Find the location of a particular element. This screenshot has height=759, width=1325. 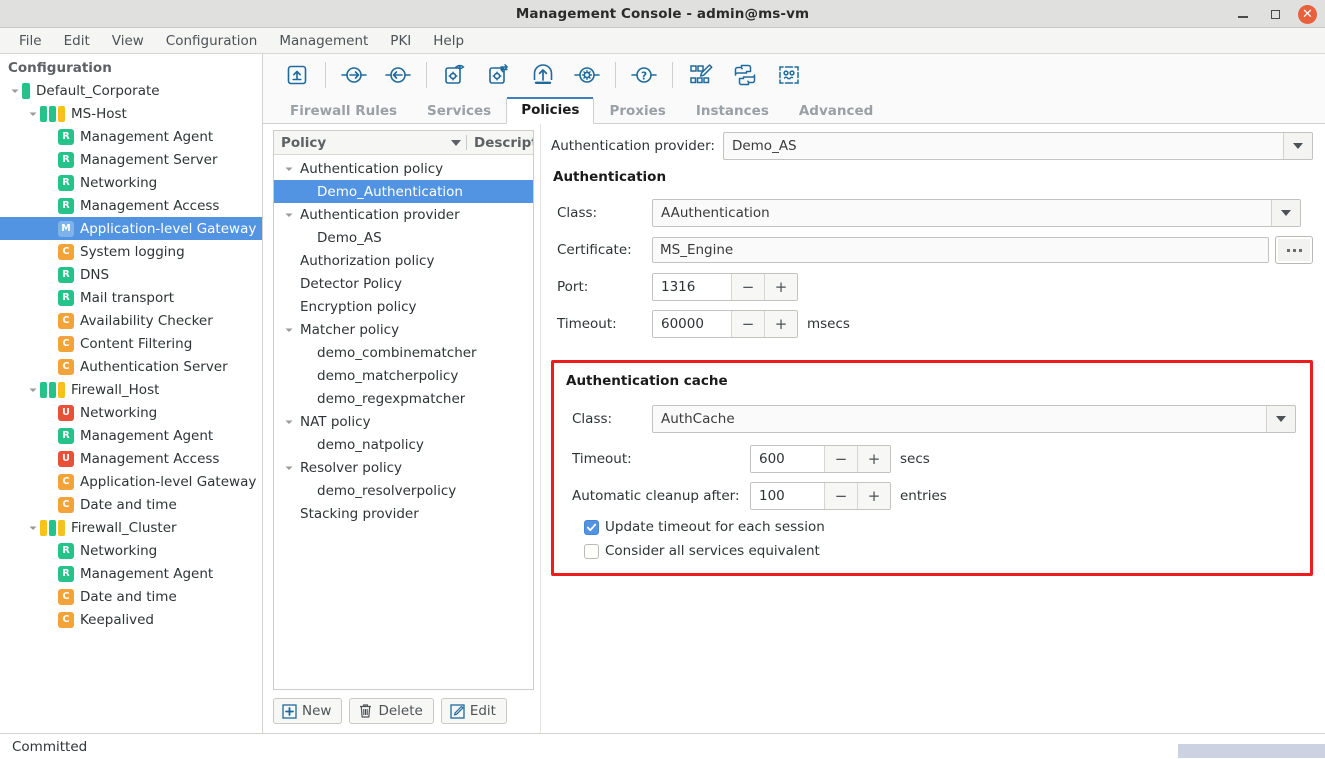

timeout-value: 60000 is located at coordinates (692, 324).